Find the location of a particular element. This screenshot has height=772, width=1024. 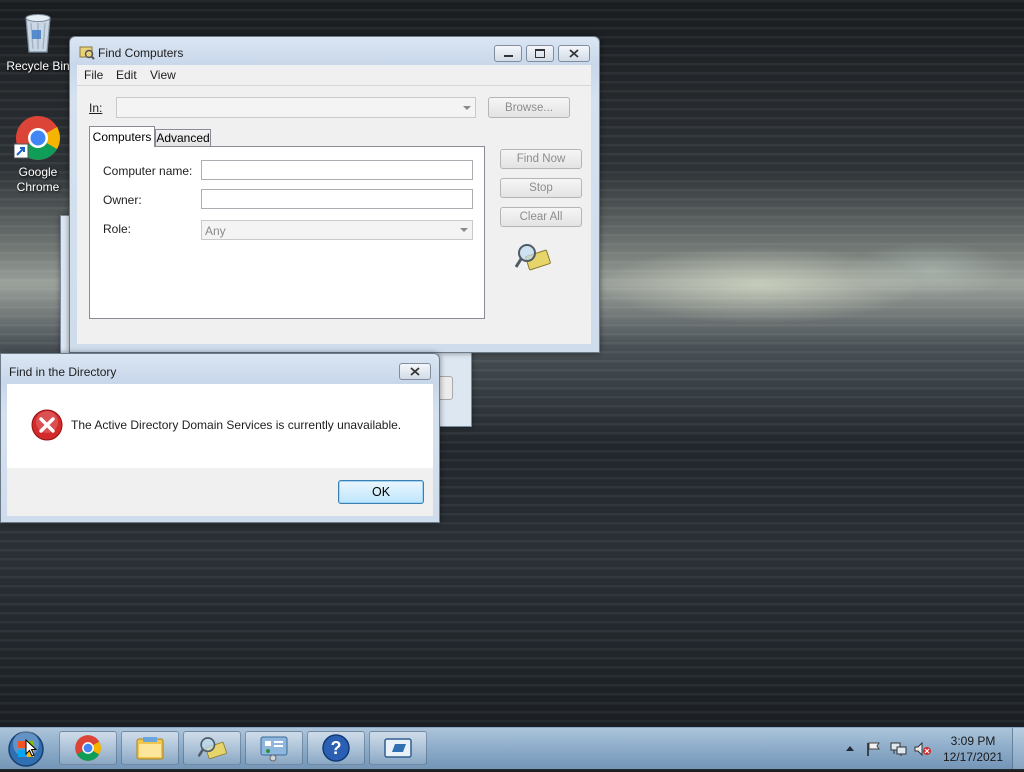

taskbar-help: ? is located at coordinates (336, 748).